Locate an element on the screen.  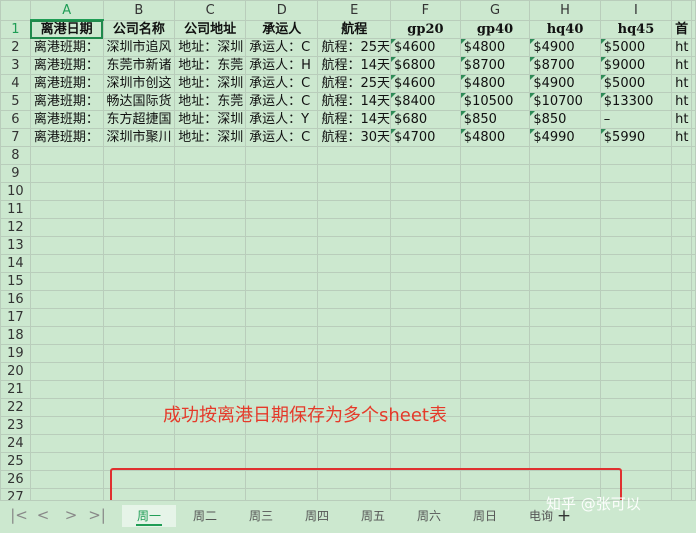
data-cell: $4900 is located at coordinates (565, 47).